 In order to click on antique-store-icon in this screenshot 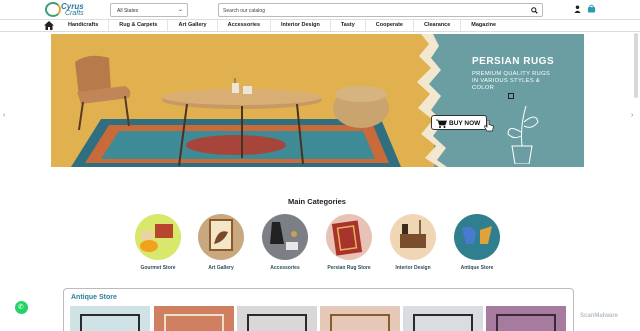, I will do `click(477, 235)`.